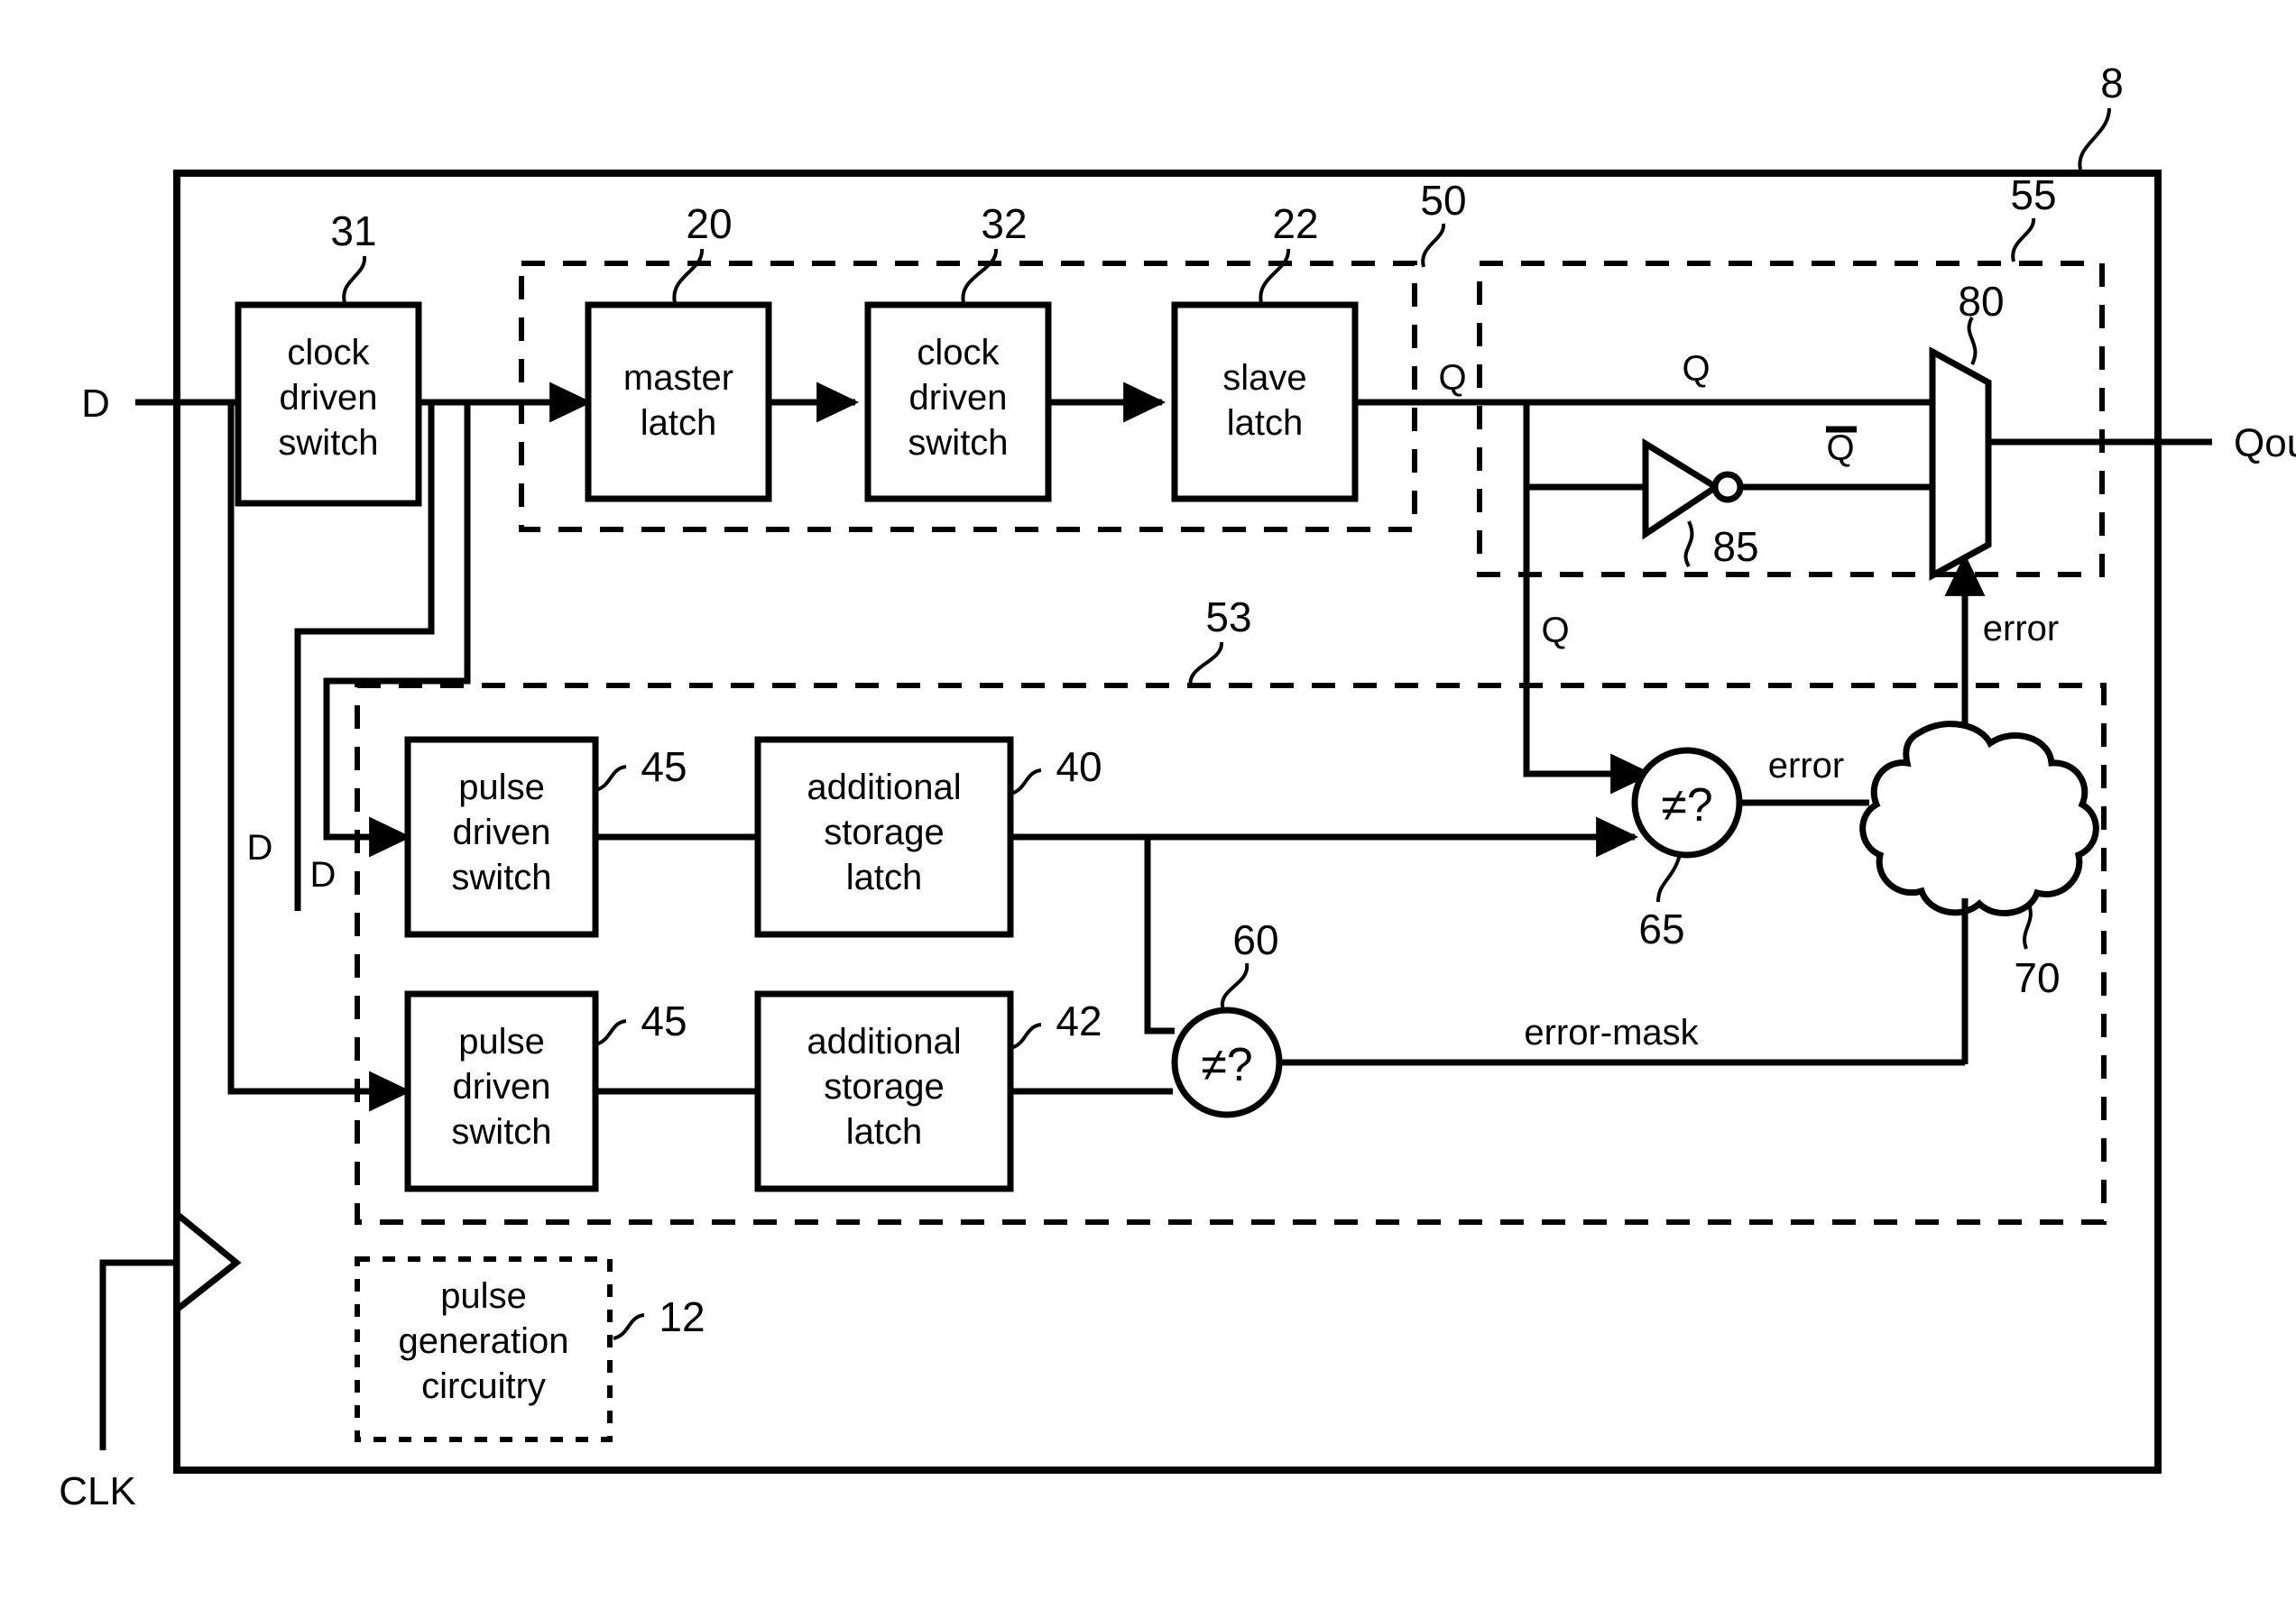  I want to click on ref-50-leader, so click(1433, 245).